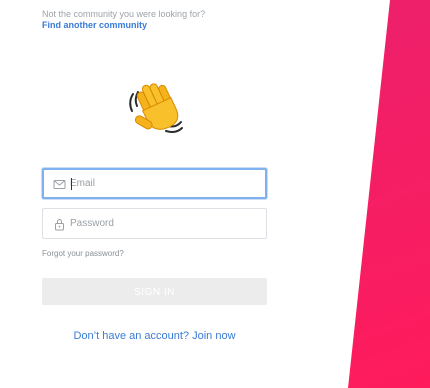 The height and width of the screenshot is (388, 430). Describe the element at coordinates (83, 253) in the screenshot. I see `forgot-password-link: Forgot your password?` at that location.